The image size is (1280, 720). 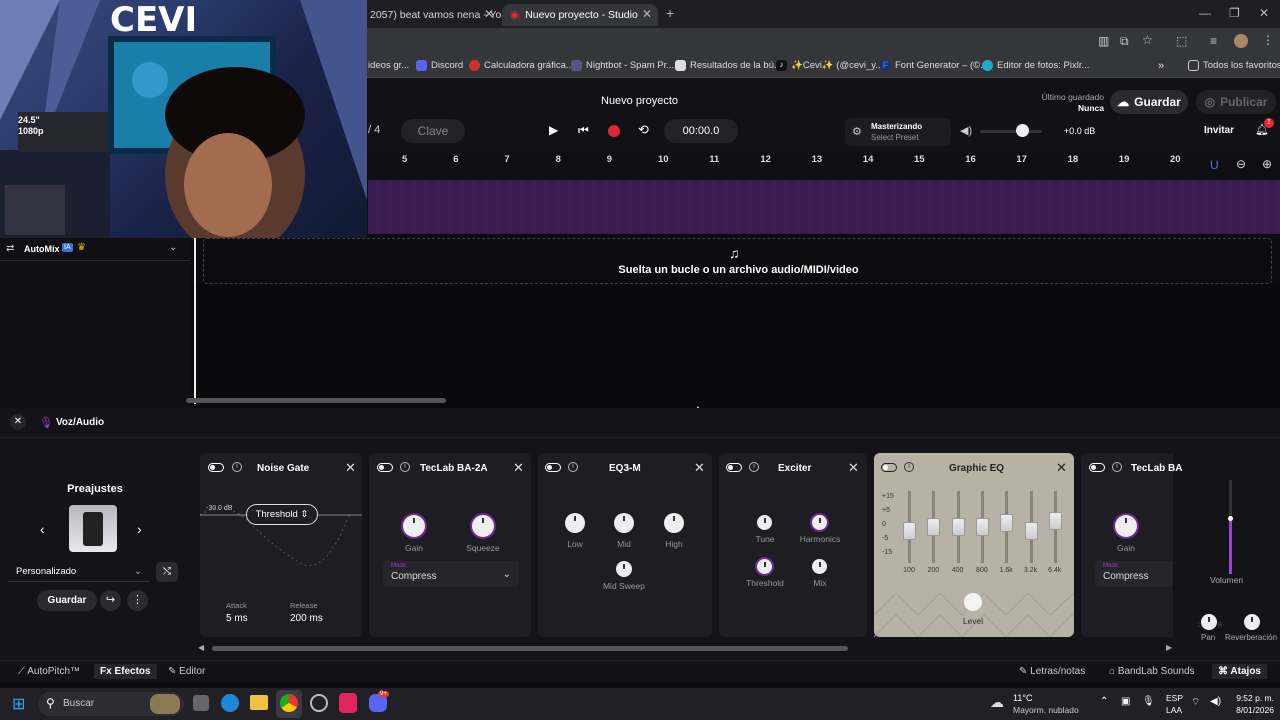 I want to click on more-bookmarks-icon: », so click(x=1161, y=66).